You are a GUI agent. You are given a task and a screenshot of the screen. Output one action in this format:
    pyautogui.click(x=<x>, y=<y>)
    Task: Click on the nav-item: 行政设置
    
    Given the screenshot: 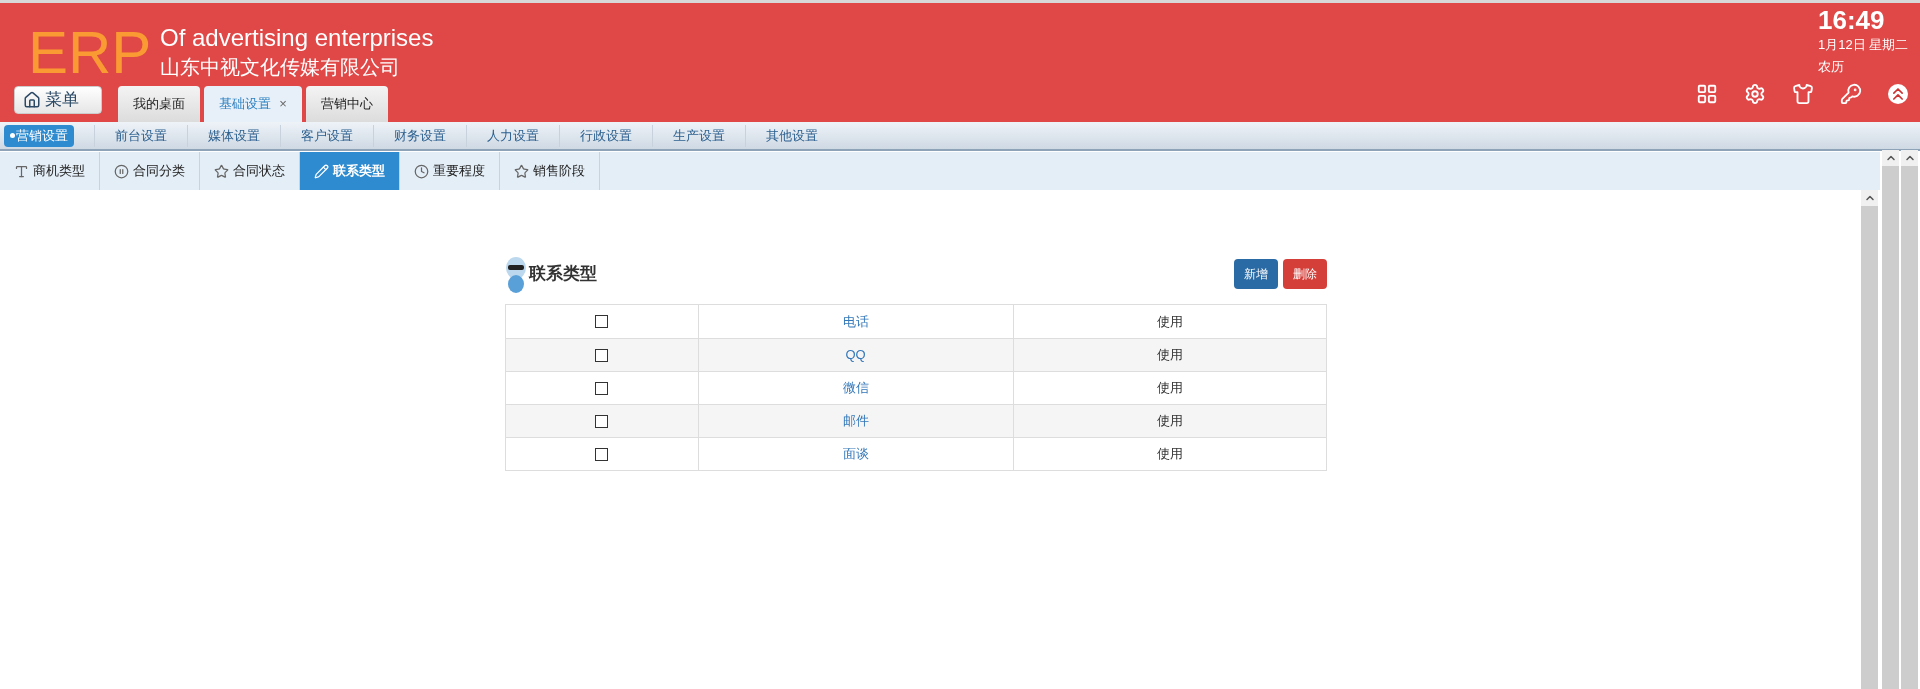 What is the action you would take?
    pyautogui.click(x=605, y=135)
    